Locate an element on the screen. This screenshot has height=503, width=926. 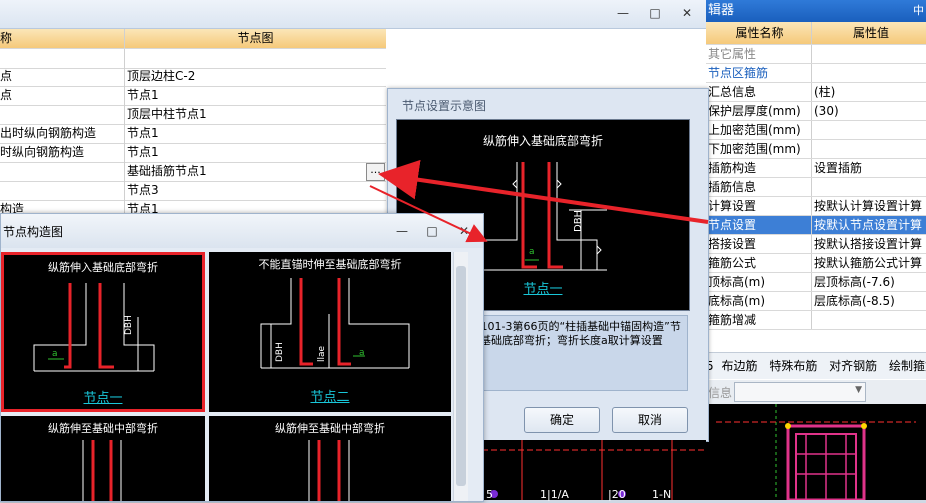
grid-label: 1|1/A is located at coordinates (554, 494).